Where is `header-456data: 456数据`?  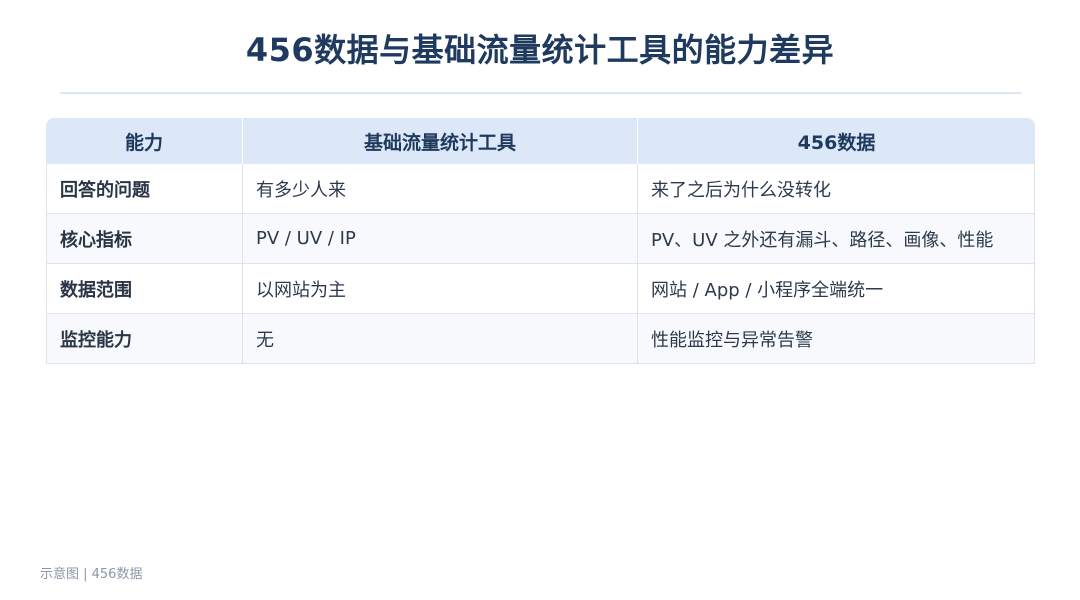 header-456data: 456数据 is located at coordinates (836, 141).